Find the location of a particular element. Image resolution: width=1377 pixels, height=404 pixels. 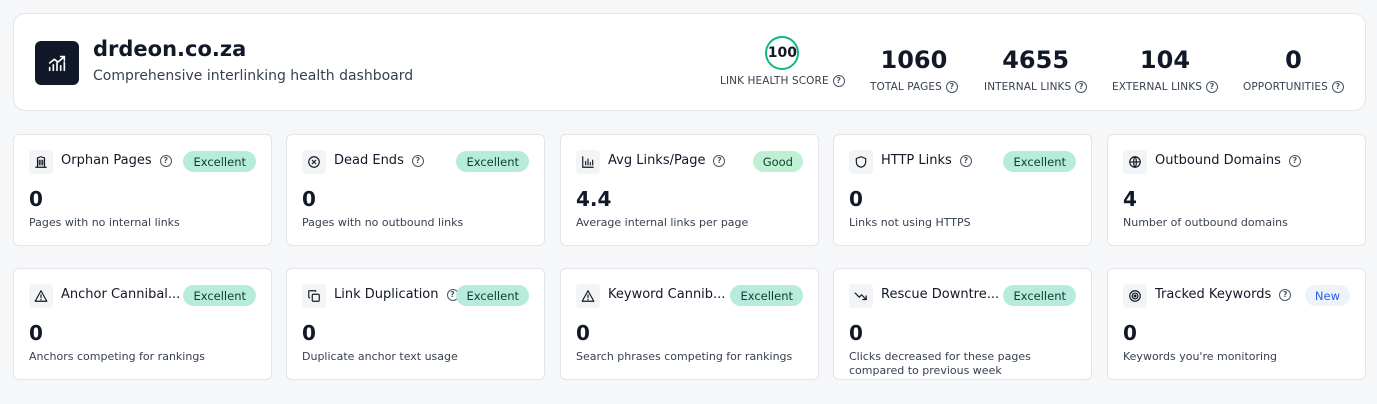

stat-label: LINK HEALTH SCORE is located at coordinates (774, 81).